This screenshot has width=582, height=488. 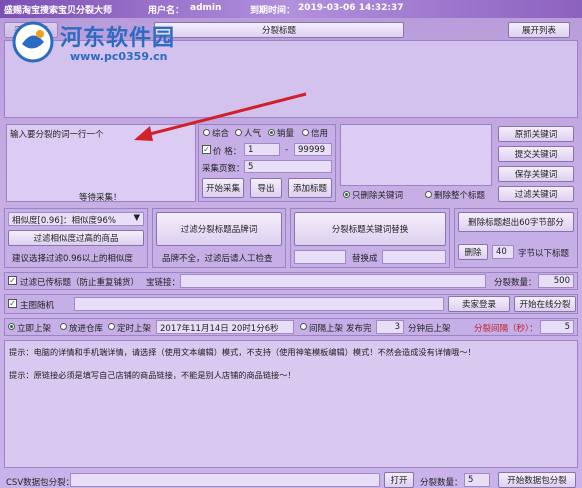 What do you see at coordinates (399, 480) in the screenshot?
I see `open-csv-button: 打开` at bounding box center [399, 480].